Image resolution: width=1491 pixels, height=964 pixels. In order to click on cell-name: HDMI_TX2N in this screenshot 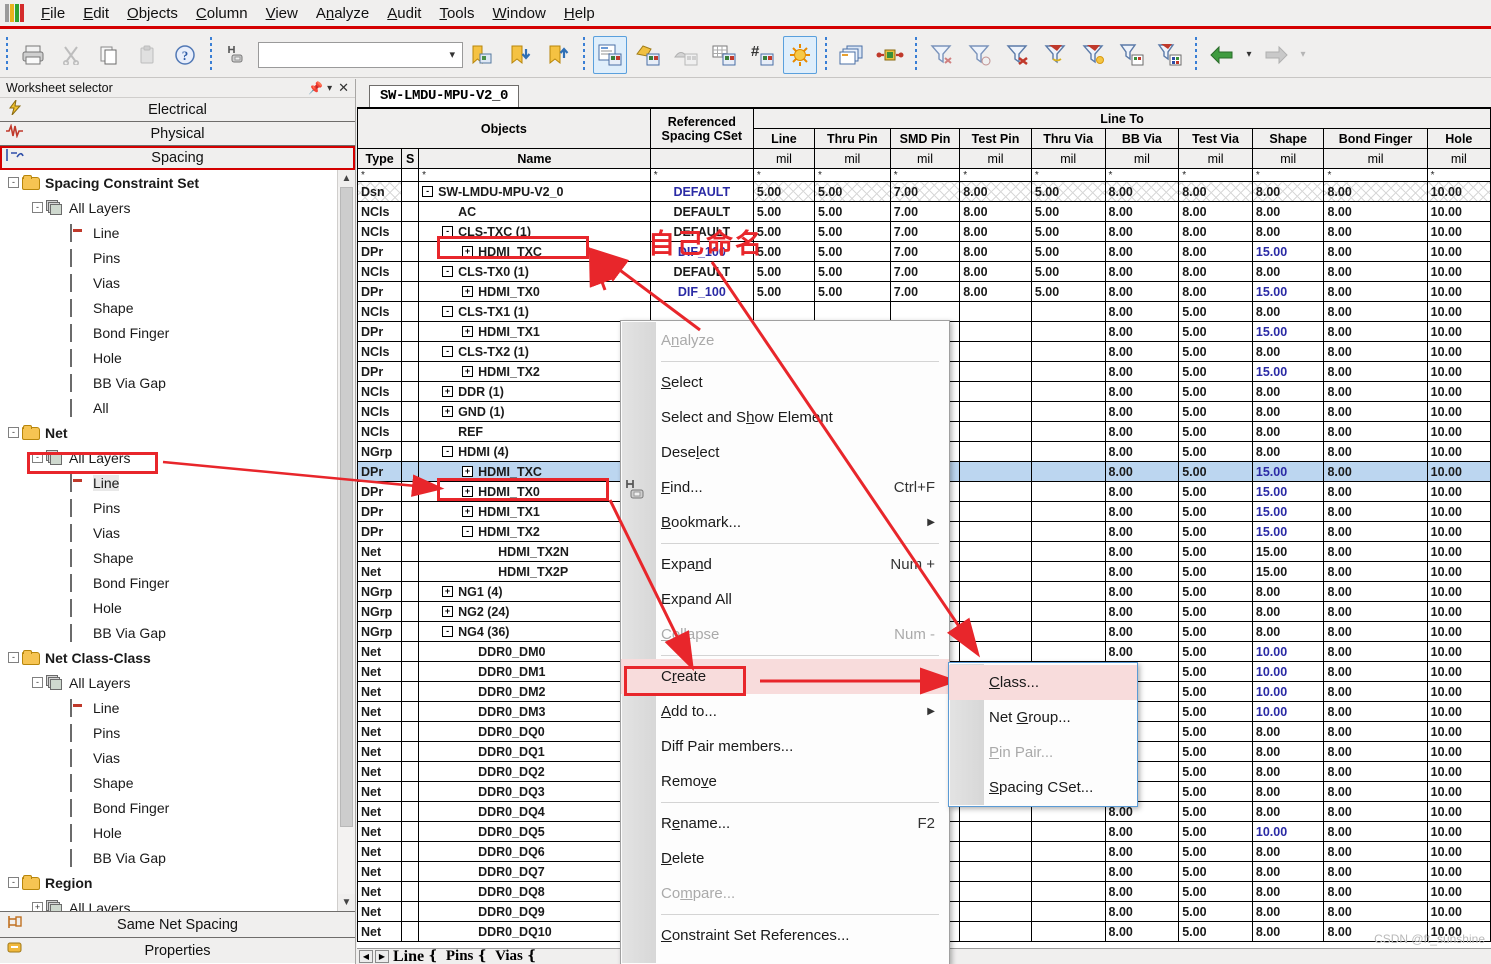, I will do `click(534, 551)`.